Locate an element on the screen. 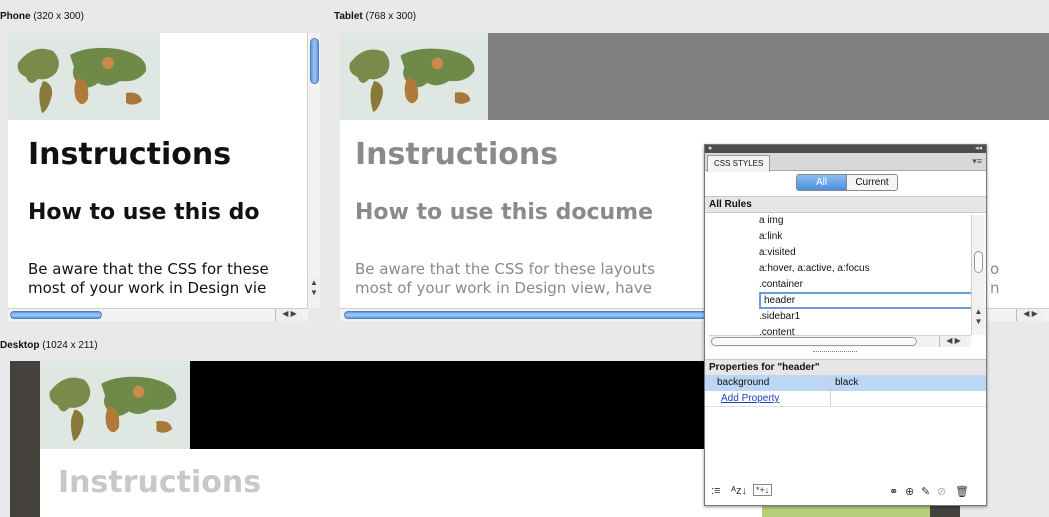 Image resolution: width=1049 pixels, height=517 pixels. phone-vertical-scrollbar: ▲ ▼ is located at coordinates (313, 170).